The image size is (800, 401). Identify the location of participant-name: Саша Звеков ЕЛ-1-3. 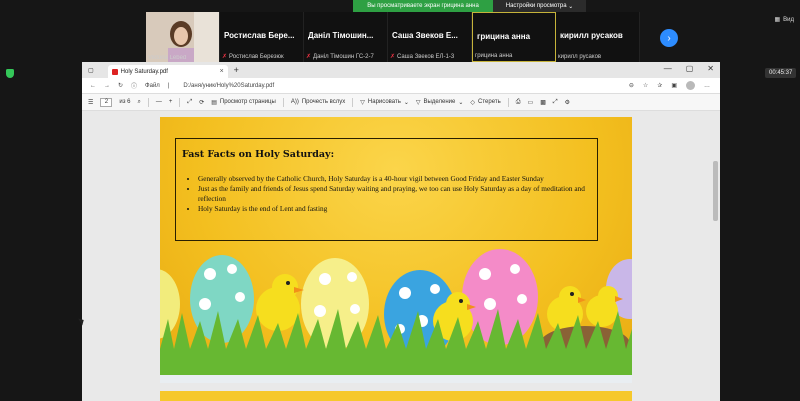
(426, 56).